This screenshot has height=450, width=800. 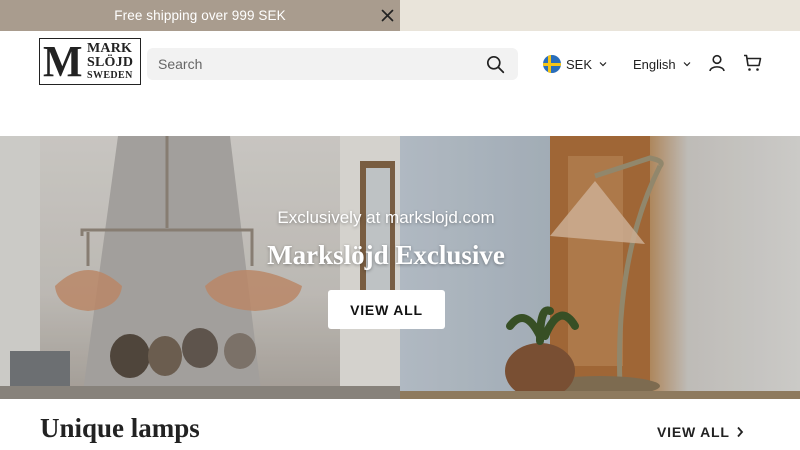 I want to click on section-title: Unique lamps, so click(x=120, y=428).